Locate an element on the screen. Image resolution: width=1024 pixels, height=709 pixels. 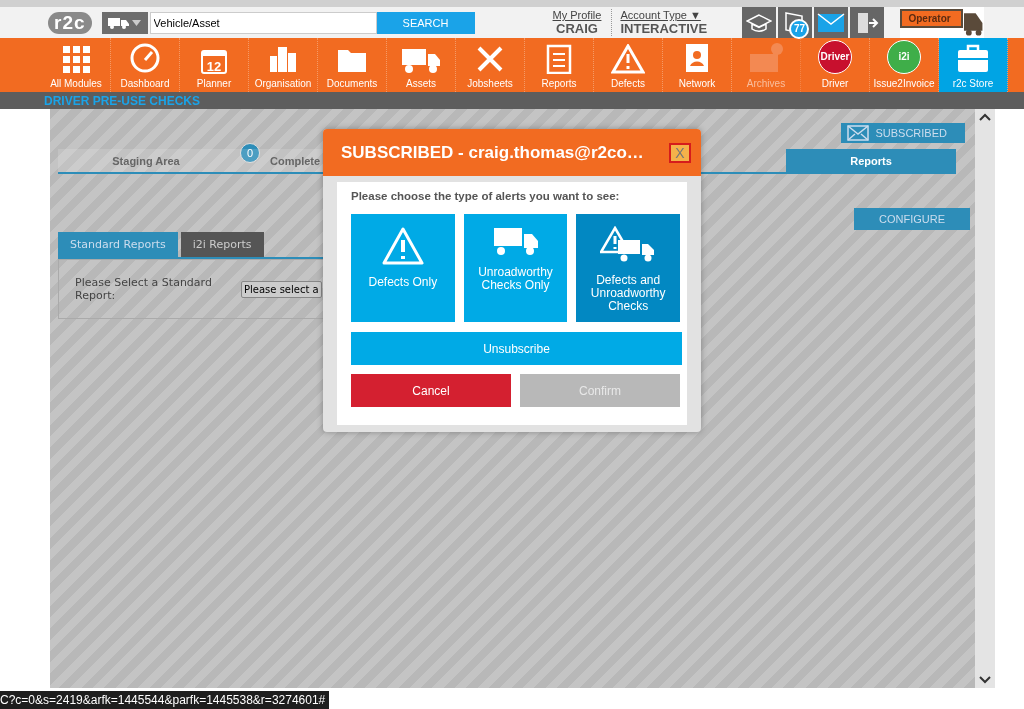
configure-button: CONFIGURE is located at coordinates (912, 219).